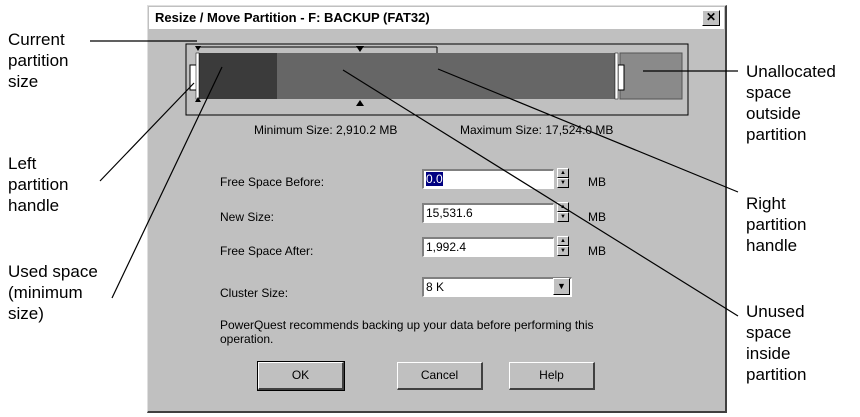 This screenshot has height=417, width=860. Describe the element at coordinates (791, 103) in the screenshot. I see `callout-unallocated-space: Unallocated space outside partition` at that location.